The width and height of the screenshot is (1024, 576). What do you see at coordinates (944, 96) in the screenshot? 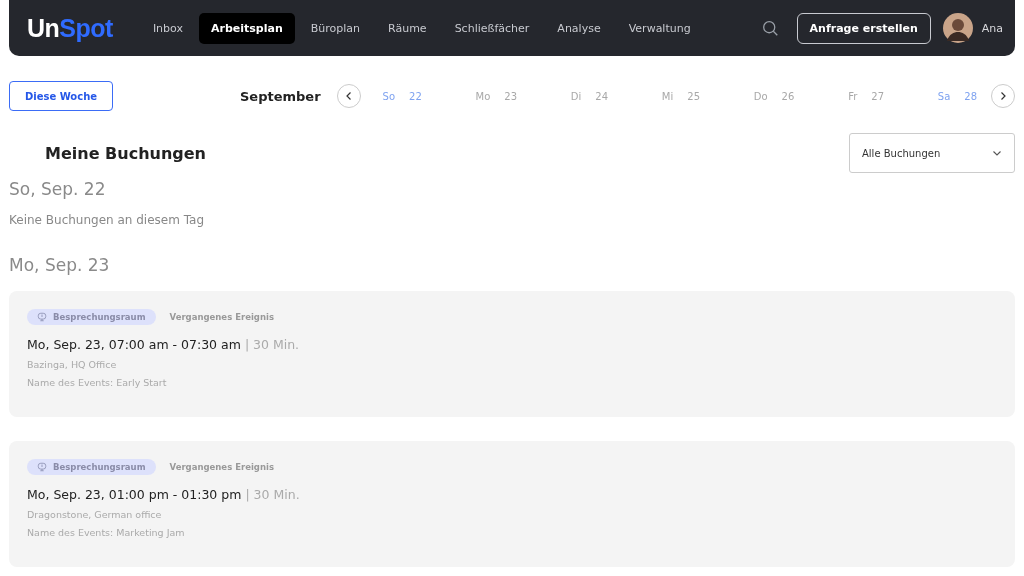
I see `weekday-label: Sa` at bounding box center [944, 96].